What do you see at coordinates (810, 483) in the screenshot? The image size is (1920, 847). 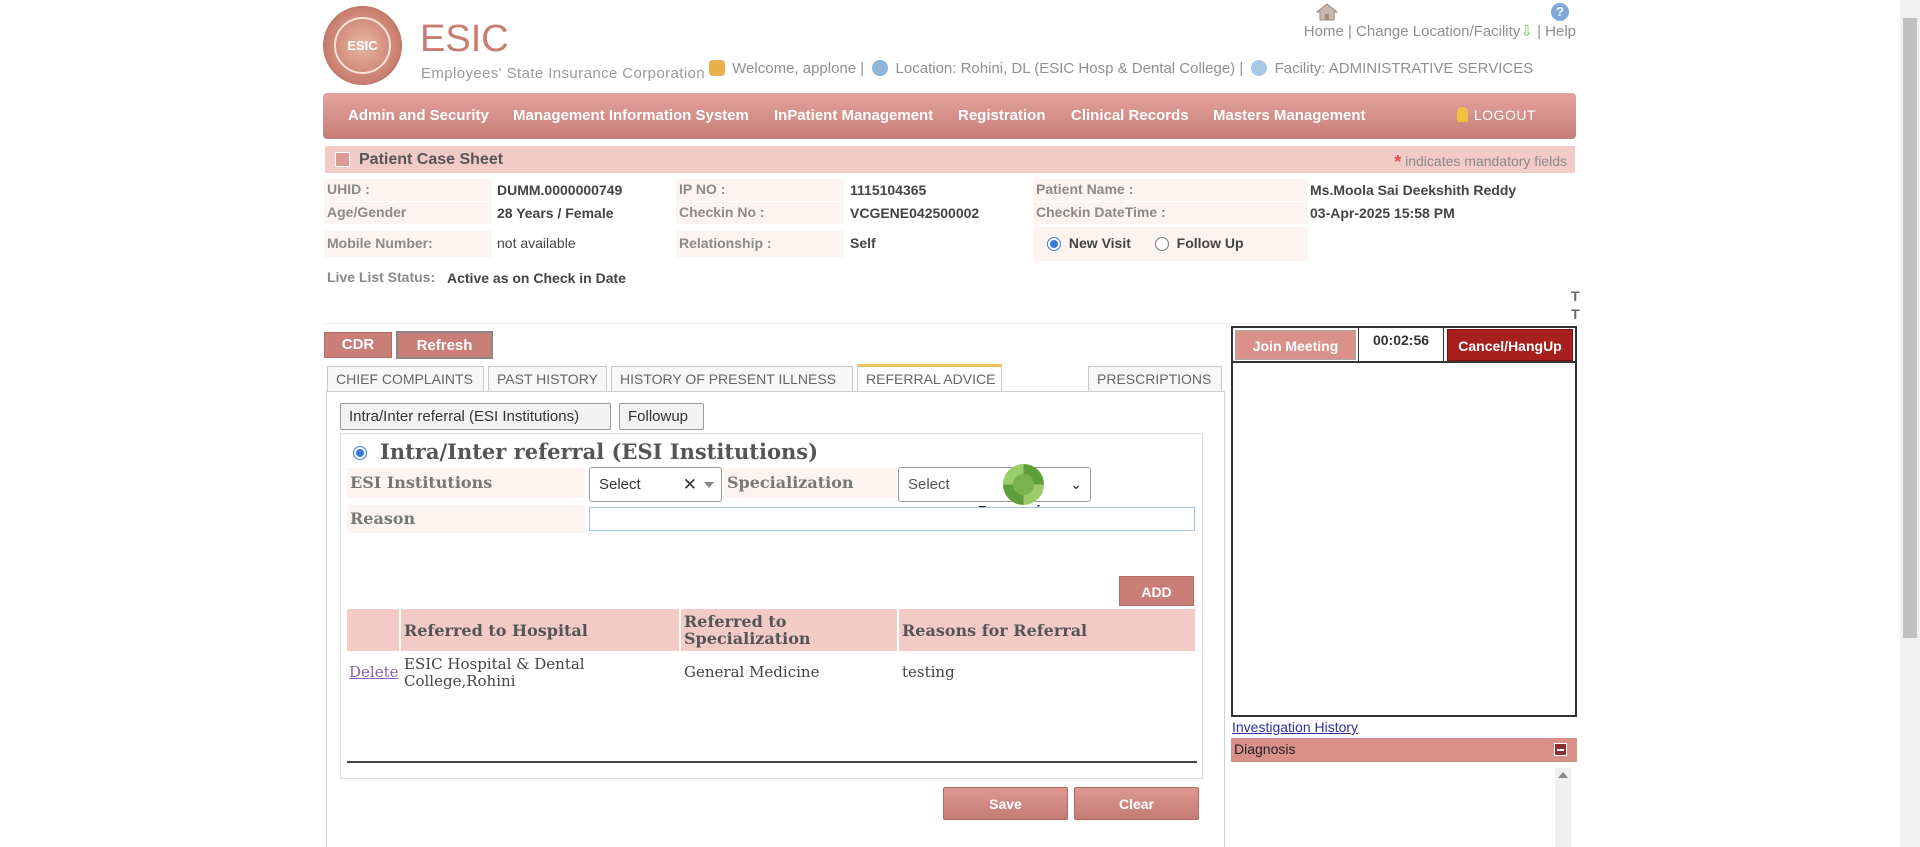 I see `specialization-label: Specialization` at bounding box center [810, 483].